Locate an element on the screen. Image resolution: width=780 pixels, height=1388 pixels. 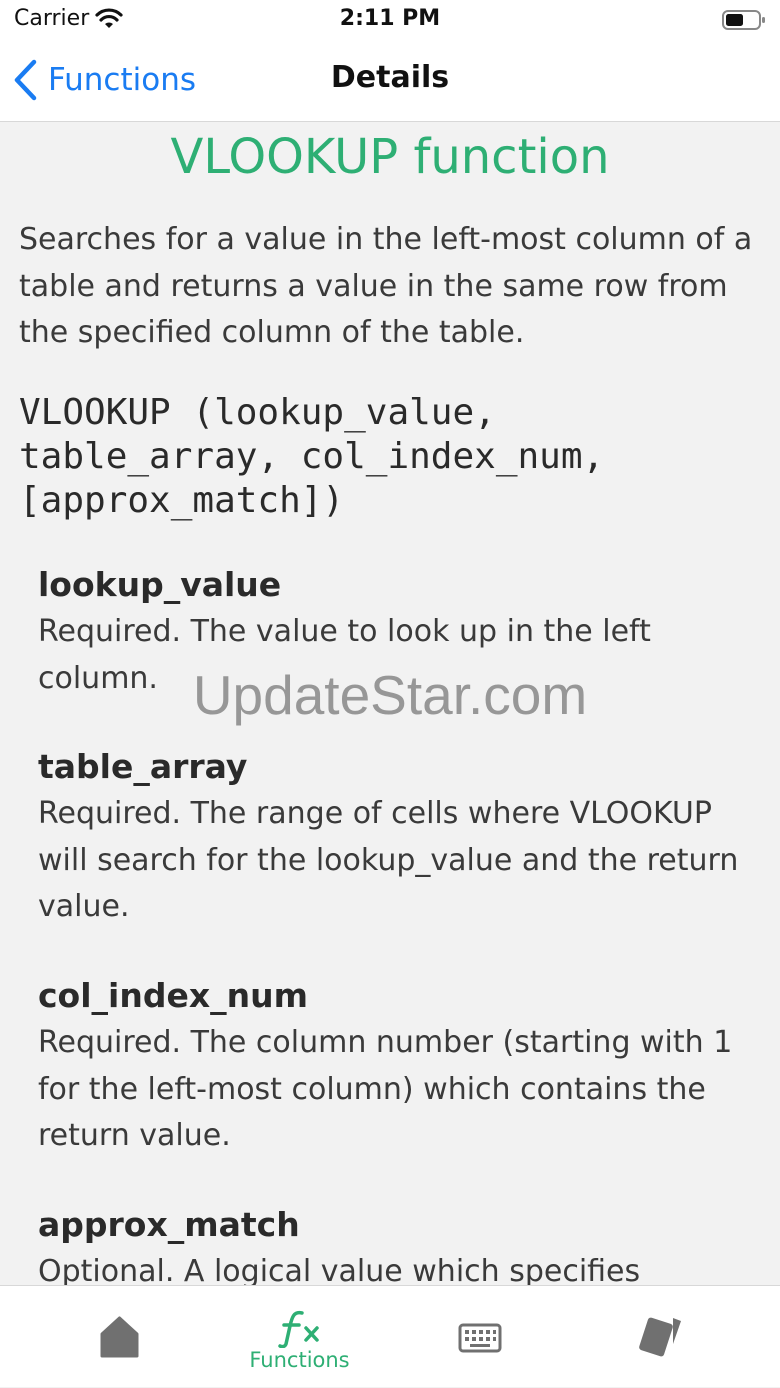
keyboard-icon is located at coordinates (480, 1338).